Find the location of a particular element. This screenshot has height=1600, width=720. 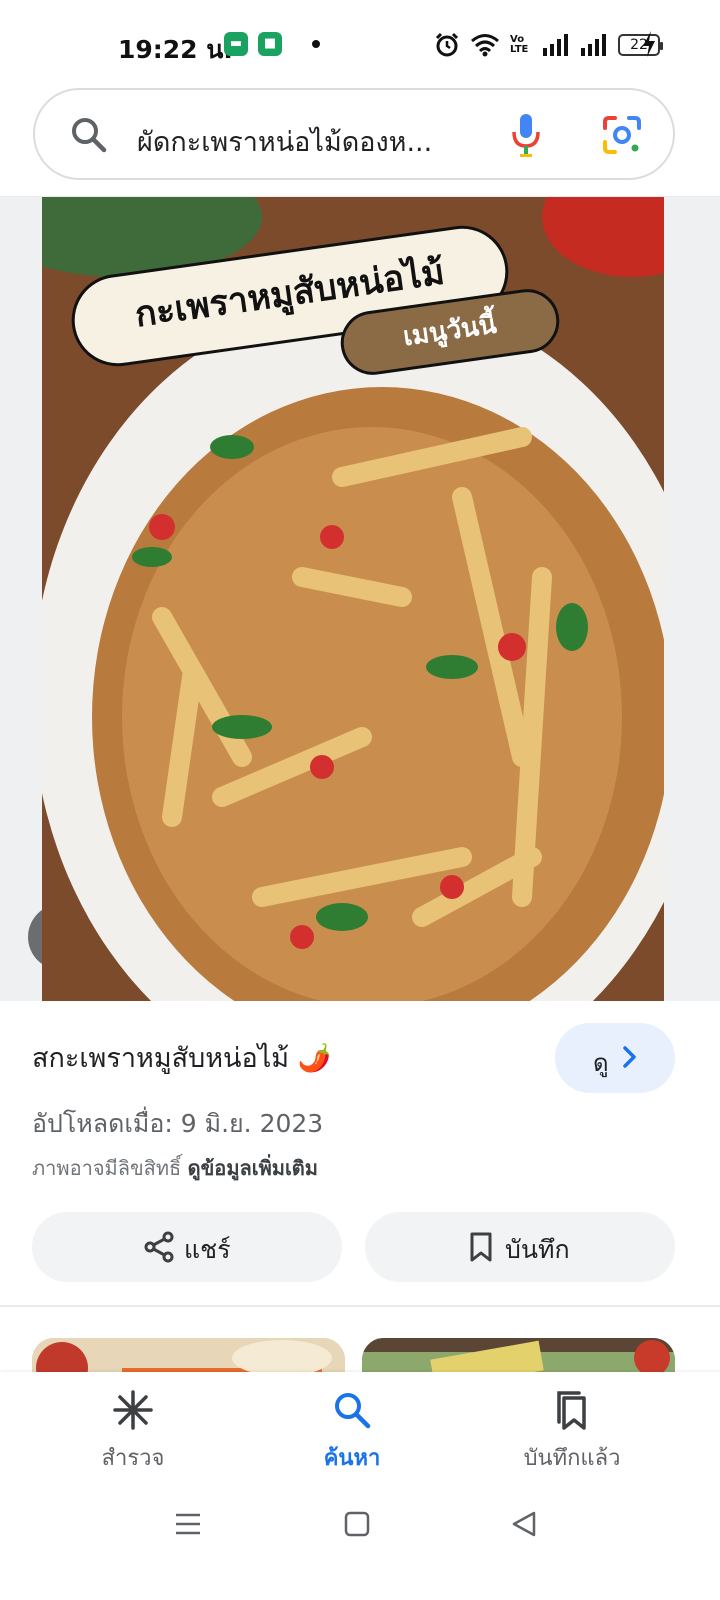

charging-icon is located at coordinates (649, 44).